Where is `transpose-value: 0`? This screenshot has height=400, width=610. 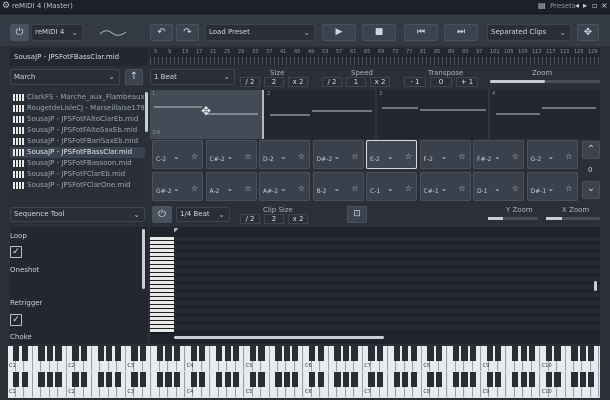
transpose-value: 0 is located at coordinates (441, 82).